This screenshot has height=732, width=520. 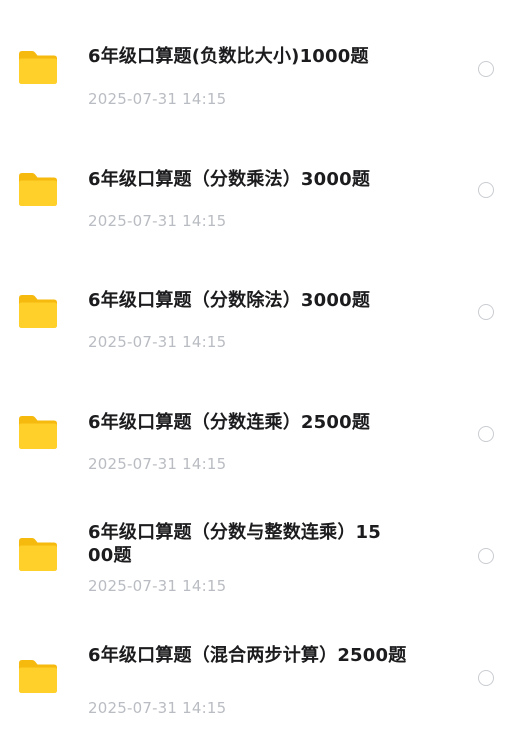 What do you see at coordinates (234, 544) in the screenshot?
I see `file-name: 6年级口算题（分数与整数连乘）1500题` at bounding box center [234, 544].